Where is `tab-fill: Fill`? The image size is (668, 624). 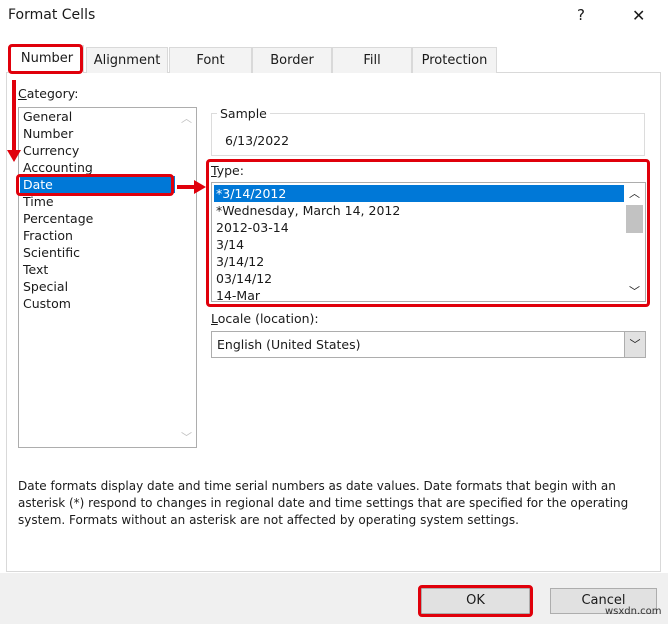 tab-fill: Fill is located at coordinates (372, 60).